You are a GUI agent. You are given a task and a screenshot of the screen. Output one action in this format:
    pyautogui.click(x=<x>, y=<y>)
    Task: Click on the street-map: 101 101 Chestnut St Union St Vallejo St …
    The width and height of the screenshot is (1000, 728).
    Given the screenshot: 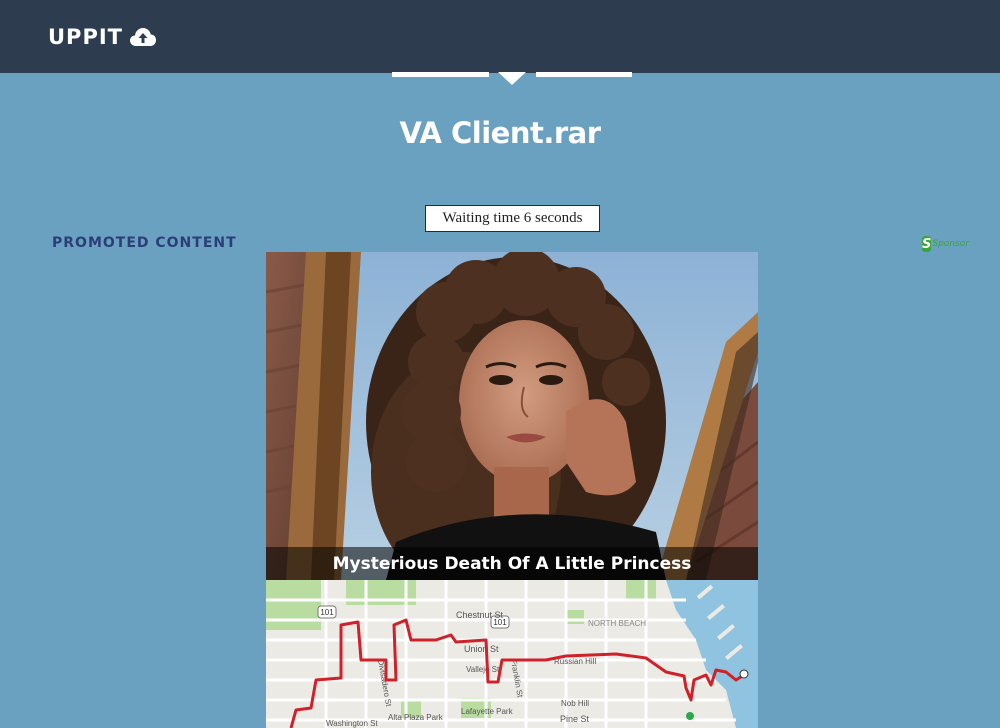 What is the action you would take?
    pyautogui.click(x=512, y=654)
    